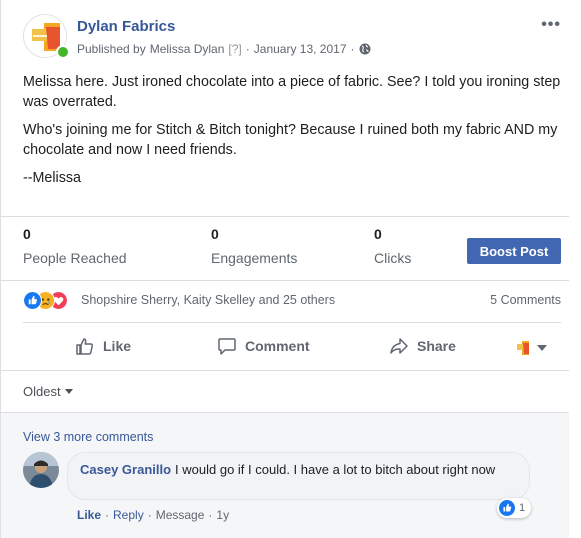 The image size is (581, 538). Describe the element at coordinates (89, 515) in the screenshot. I see `comment-like-link: Like` at that location.